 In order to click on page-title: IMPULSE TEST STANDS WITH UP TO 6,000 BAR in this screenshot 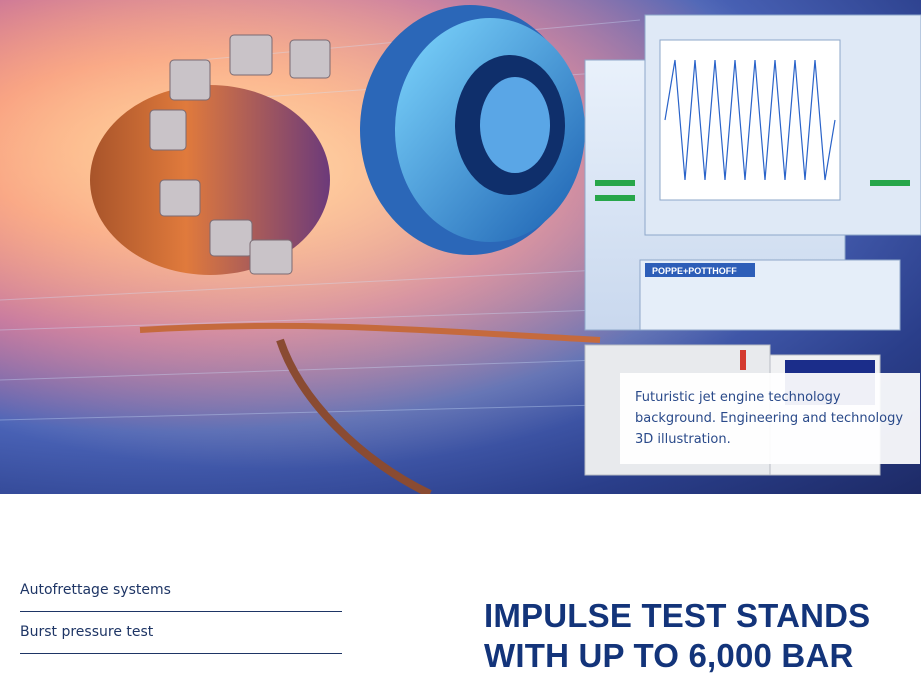, I will do `click(694, 636)`.